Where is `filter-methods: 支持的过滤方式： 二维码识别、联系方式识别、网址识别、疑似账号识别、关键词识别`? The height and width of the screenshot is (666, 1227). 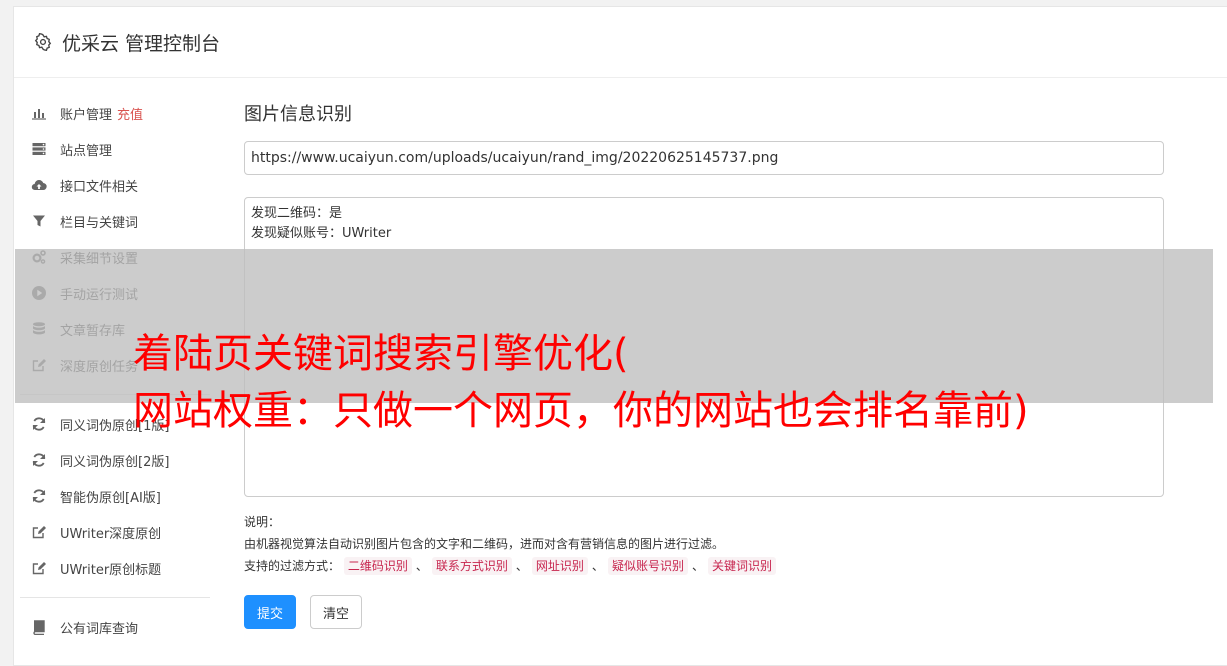 filter-methods: 支持的过滤方式： 二维码识别、联系方式识别、网址识别、疑似账号识别、关键词识别 is located at coordinates (704, 566).